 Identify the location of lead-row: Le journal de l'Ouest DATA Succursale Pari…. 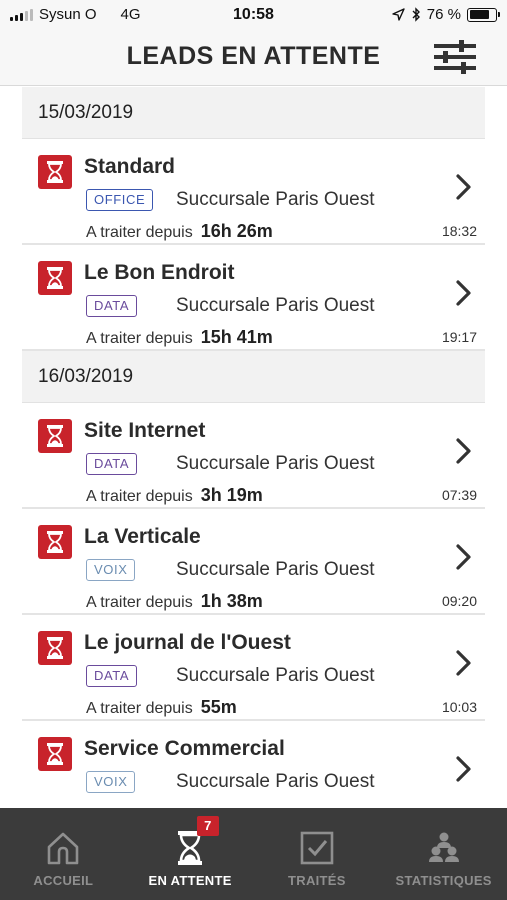
(253, 668).